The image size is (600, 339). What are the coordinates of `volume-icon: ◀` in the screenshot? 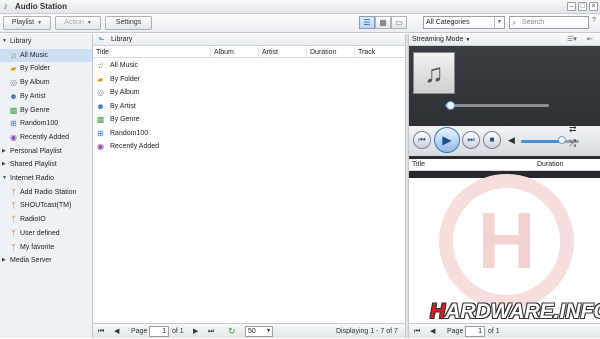 It's located at (511, 140).